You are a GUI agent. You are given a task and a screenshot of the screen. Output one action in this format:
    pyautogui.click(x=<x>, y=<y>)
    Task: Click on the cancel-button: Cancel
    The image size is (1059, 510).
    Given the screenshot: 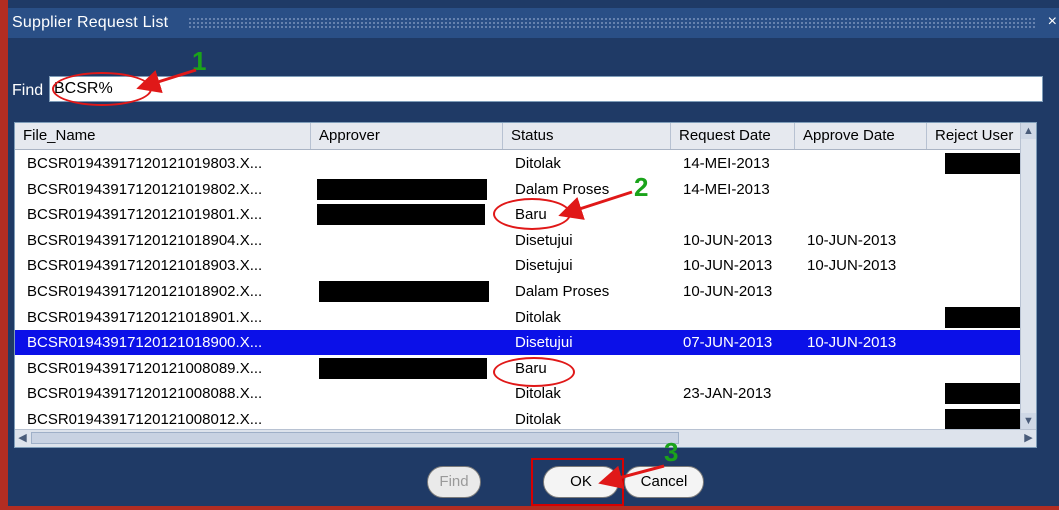 What is the action you would take?
    pyautogui.click(x=664, y=482)
    